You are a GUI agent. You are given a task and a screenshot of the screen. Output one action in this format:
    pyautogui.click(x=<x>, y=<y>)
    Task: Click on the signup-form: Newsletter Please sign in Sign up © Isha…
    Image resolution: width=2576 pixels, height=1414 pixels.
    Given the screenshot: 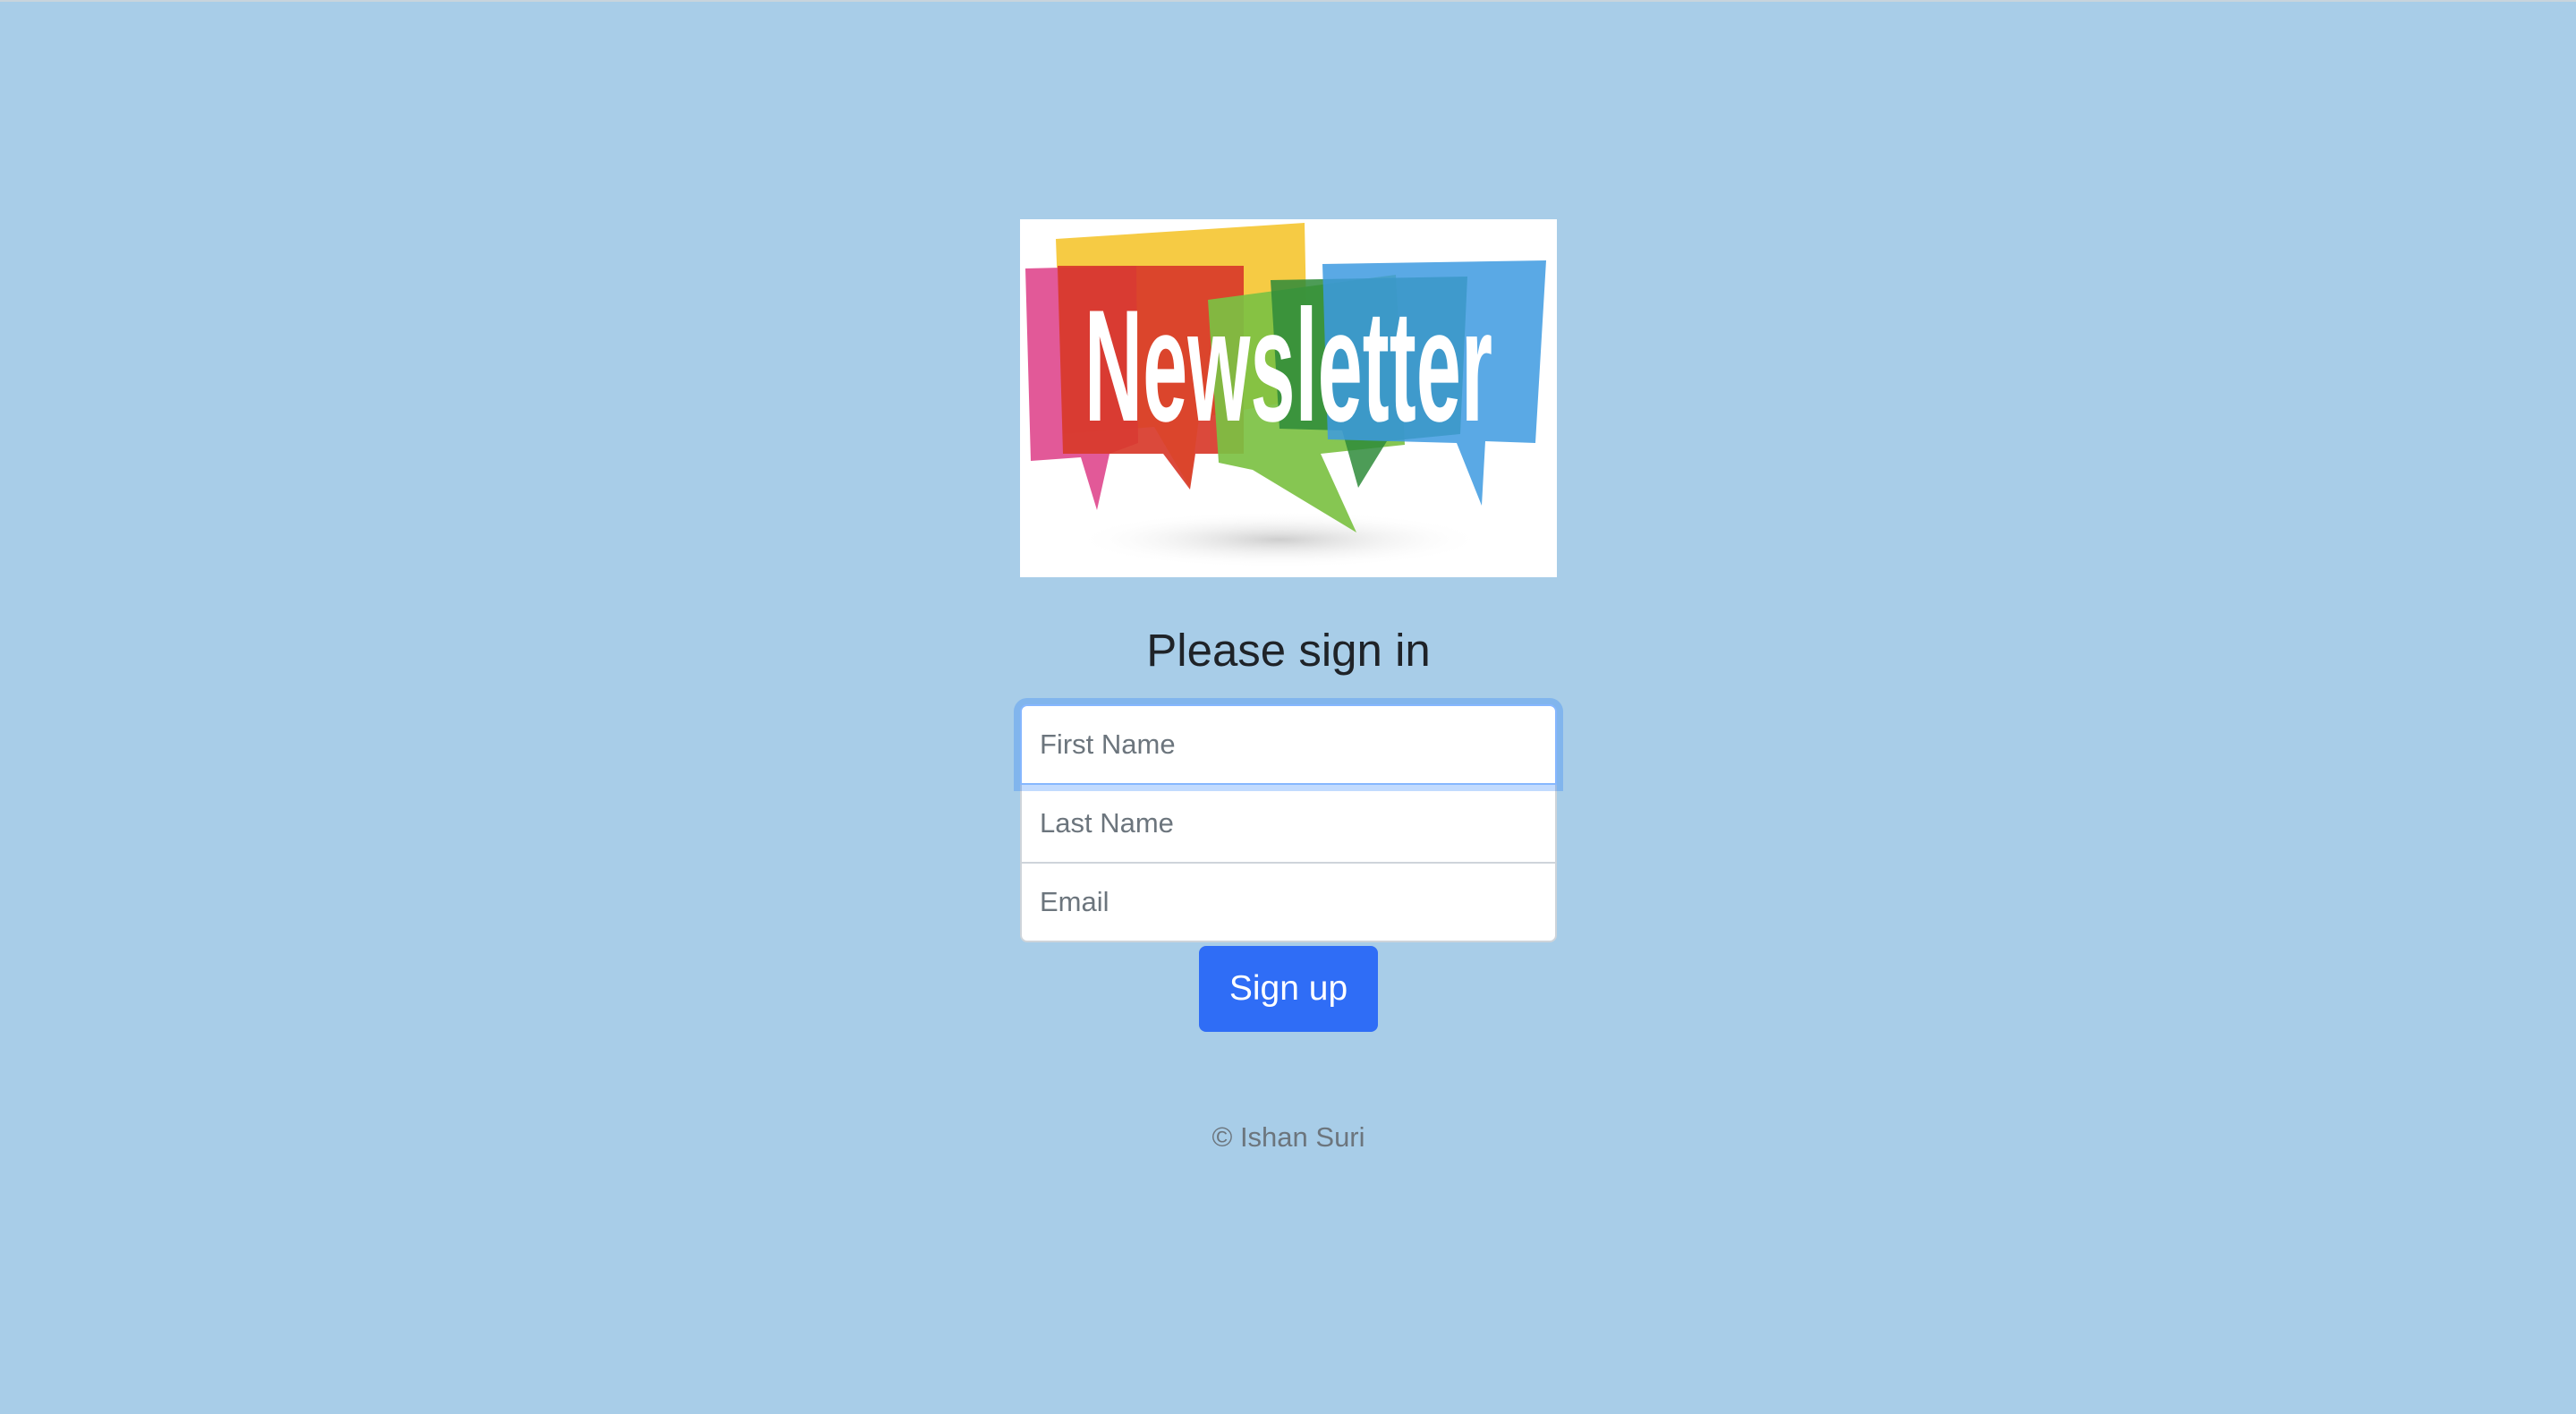 What is the action you would take?
    pyautogui.click(x=1288, y=686)
    